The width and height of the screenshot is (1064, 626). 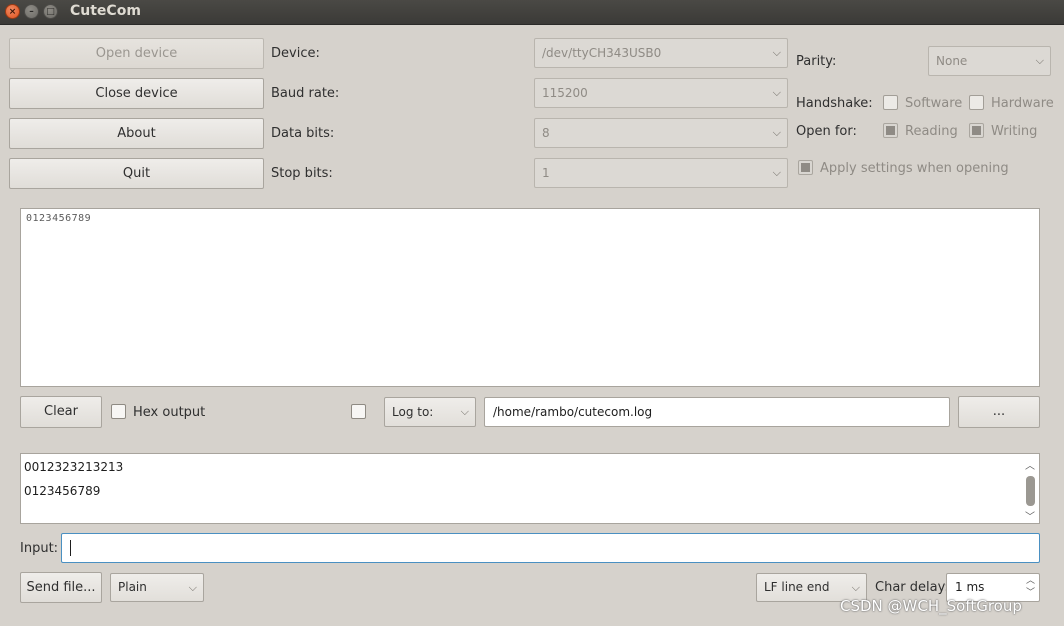 What do you see at coordinates (976, 130) in the screenshot?
I see `writing-checkbox` at bounding box center [976, 130].